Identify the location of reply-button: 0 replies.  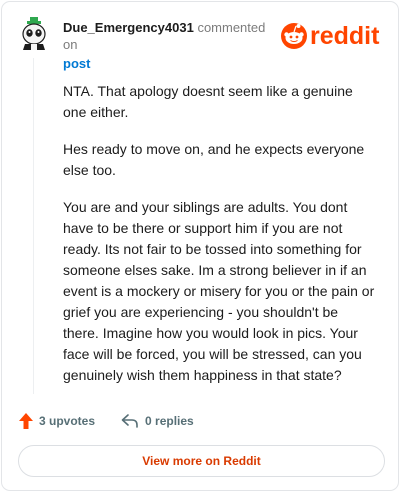
(157, 421).